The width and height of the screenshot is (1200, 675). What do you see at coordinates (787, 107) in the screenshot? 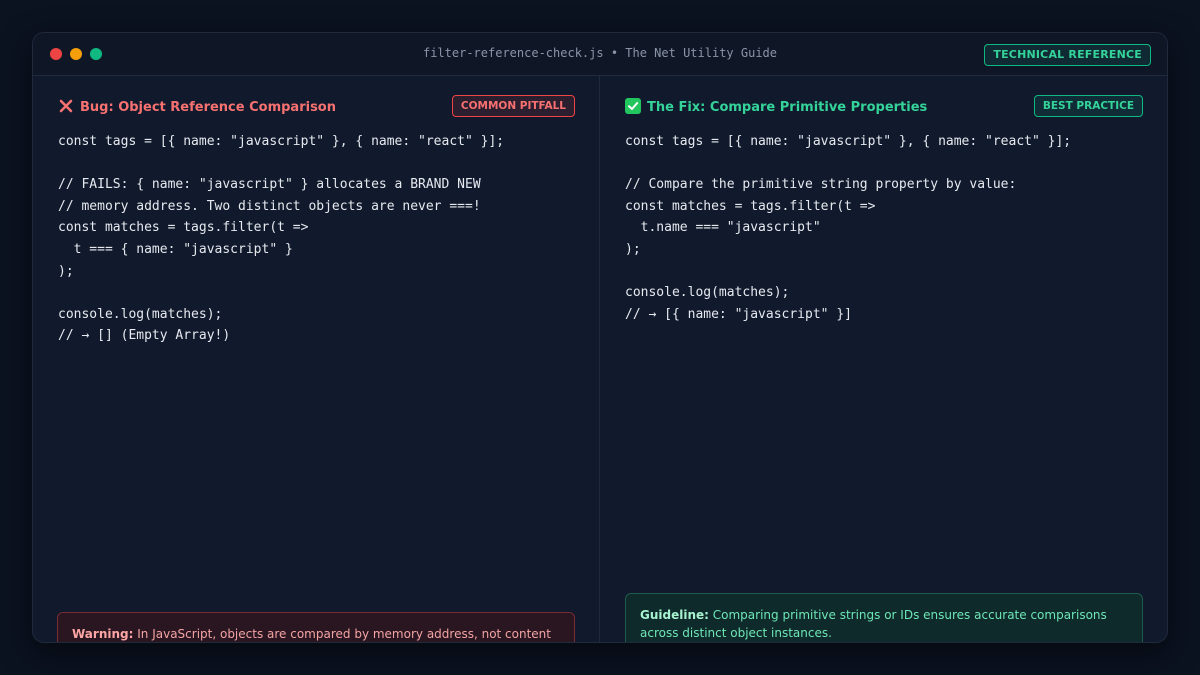
I see `fix-panel-title-text: The Fix: Compare Primitive Properties` at bounding box center [787, 107].